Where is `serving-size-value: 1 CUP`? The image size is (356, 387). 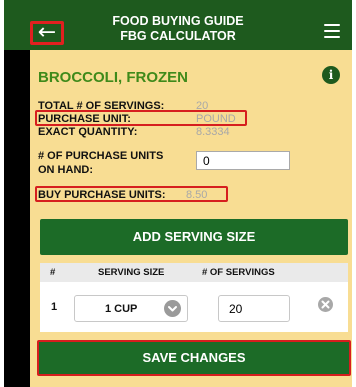
serving-size-value: 1 CUP is located at coordinates (121, 309).